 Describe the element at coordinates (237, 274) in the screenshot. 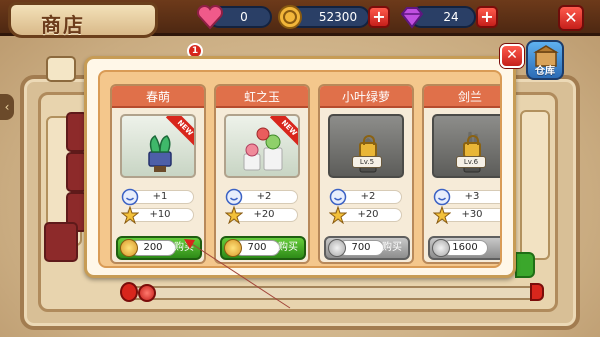

I see `tutorial-pointer-line` at that location.